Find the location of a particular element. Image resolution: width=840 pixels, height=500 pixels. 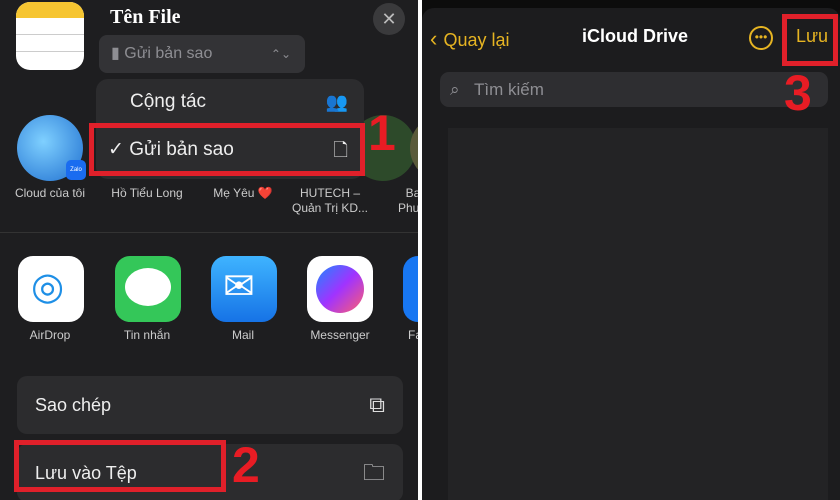

nav-title: iCloud Drive is located at coordinates (635, 36).